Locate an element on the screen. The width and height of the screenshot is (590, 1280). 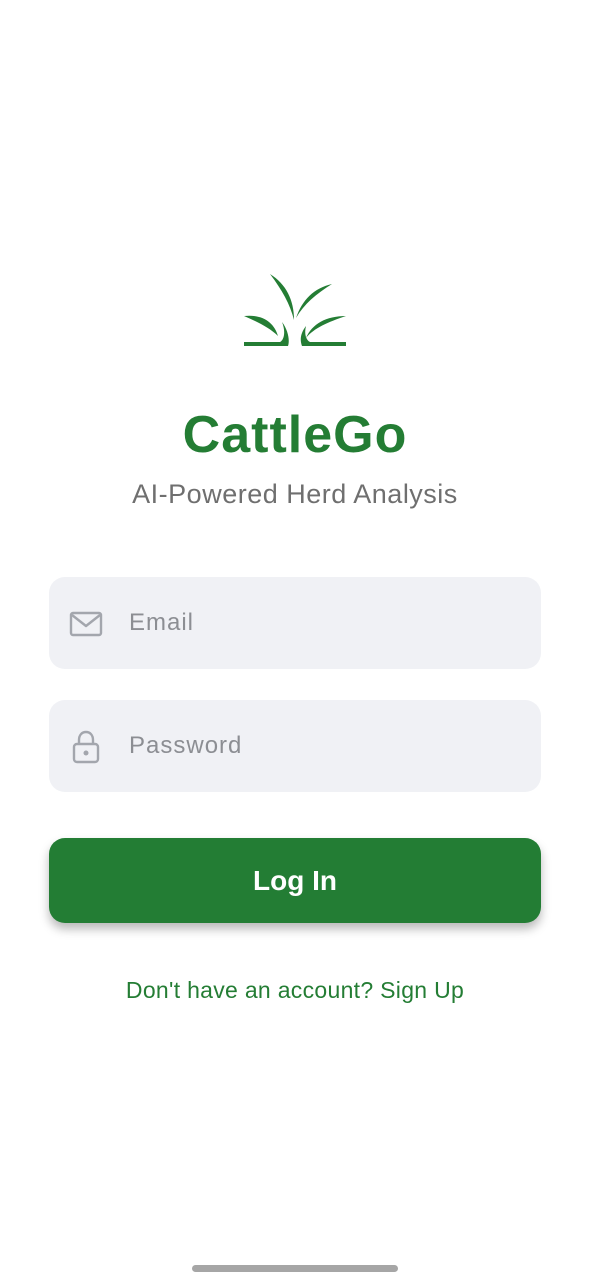
password-field is located at coordinates (295, 746).